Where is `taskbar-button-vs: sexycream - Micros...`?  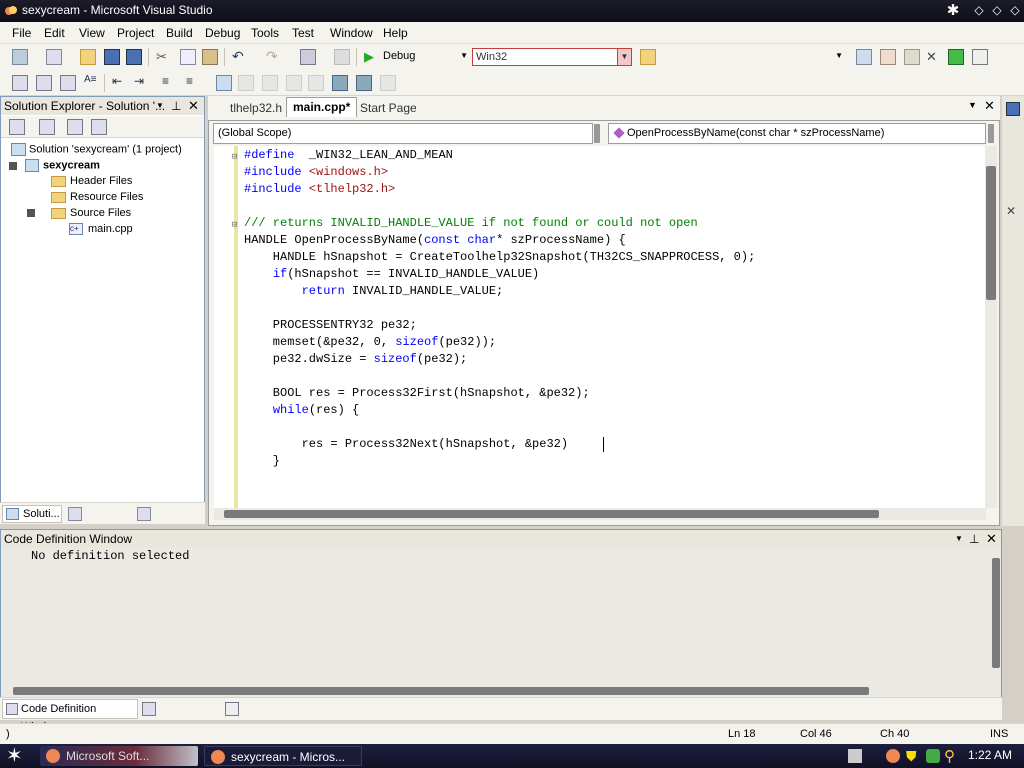
taskbar-button-vs: sexycream - Micros... is located at coordinates (283, 756).